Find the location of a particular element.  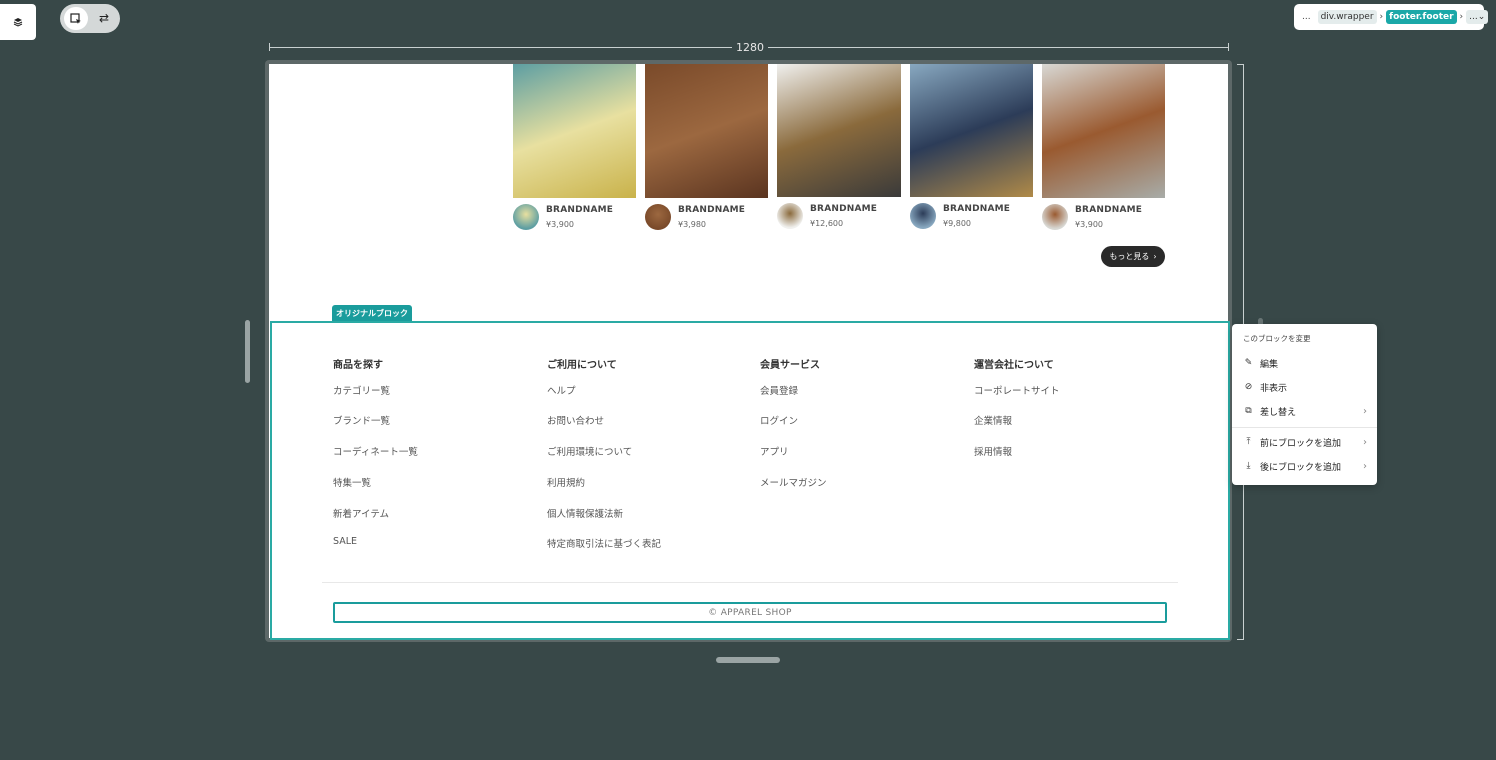

resize-handle-left is located at coordinates (247, 351).